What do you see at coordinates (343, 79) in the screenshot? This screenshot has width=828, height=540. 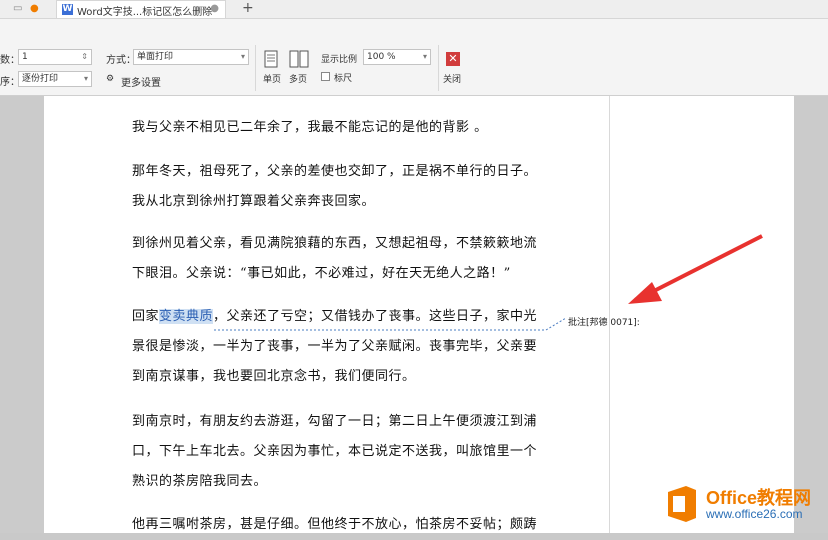 I see `ruler-label: 标尺` at bounding box center [343, 79].